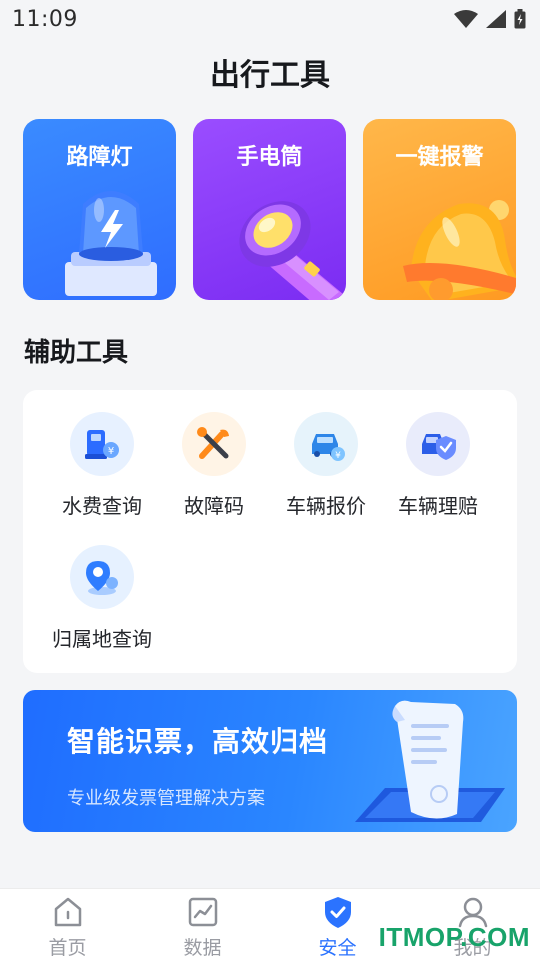 The width and height of the screenshot is (540, 960). Describe the element at coordinates (214, 444) in the screenshot. I see `tools-icon` at that location.